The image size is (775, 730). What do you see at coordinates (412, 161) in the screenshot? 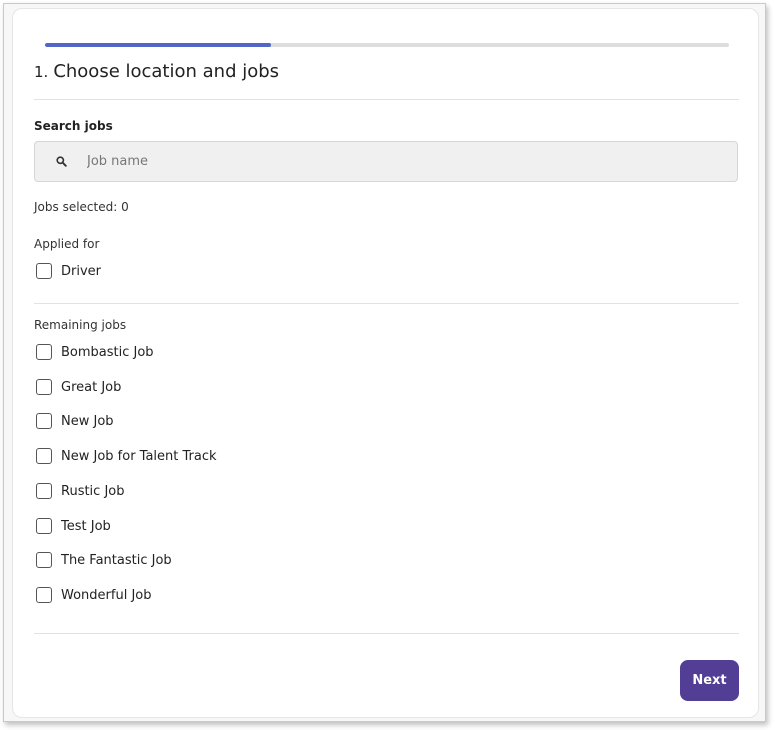
I see `search-input` at bounding box center [412, 161].